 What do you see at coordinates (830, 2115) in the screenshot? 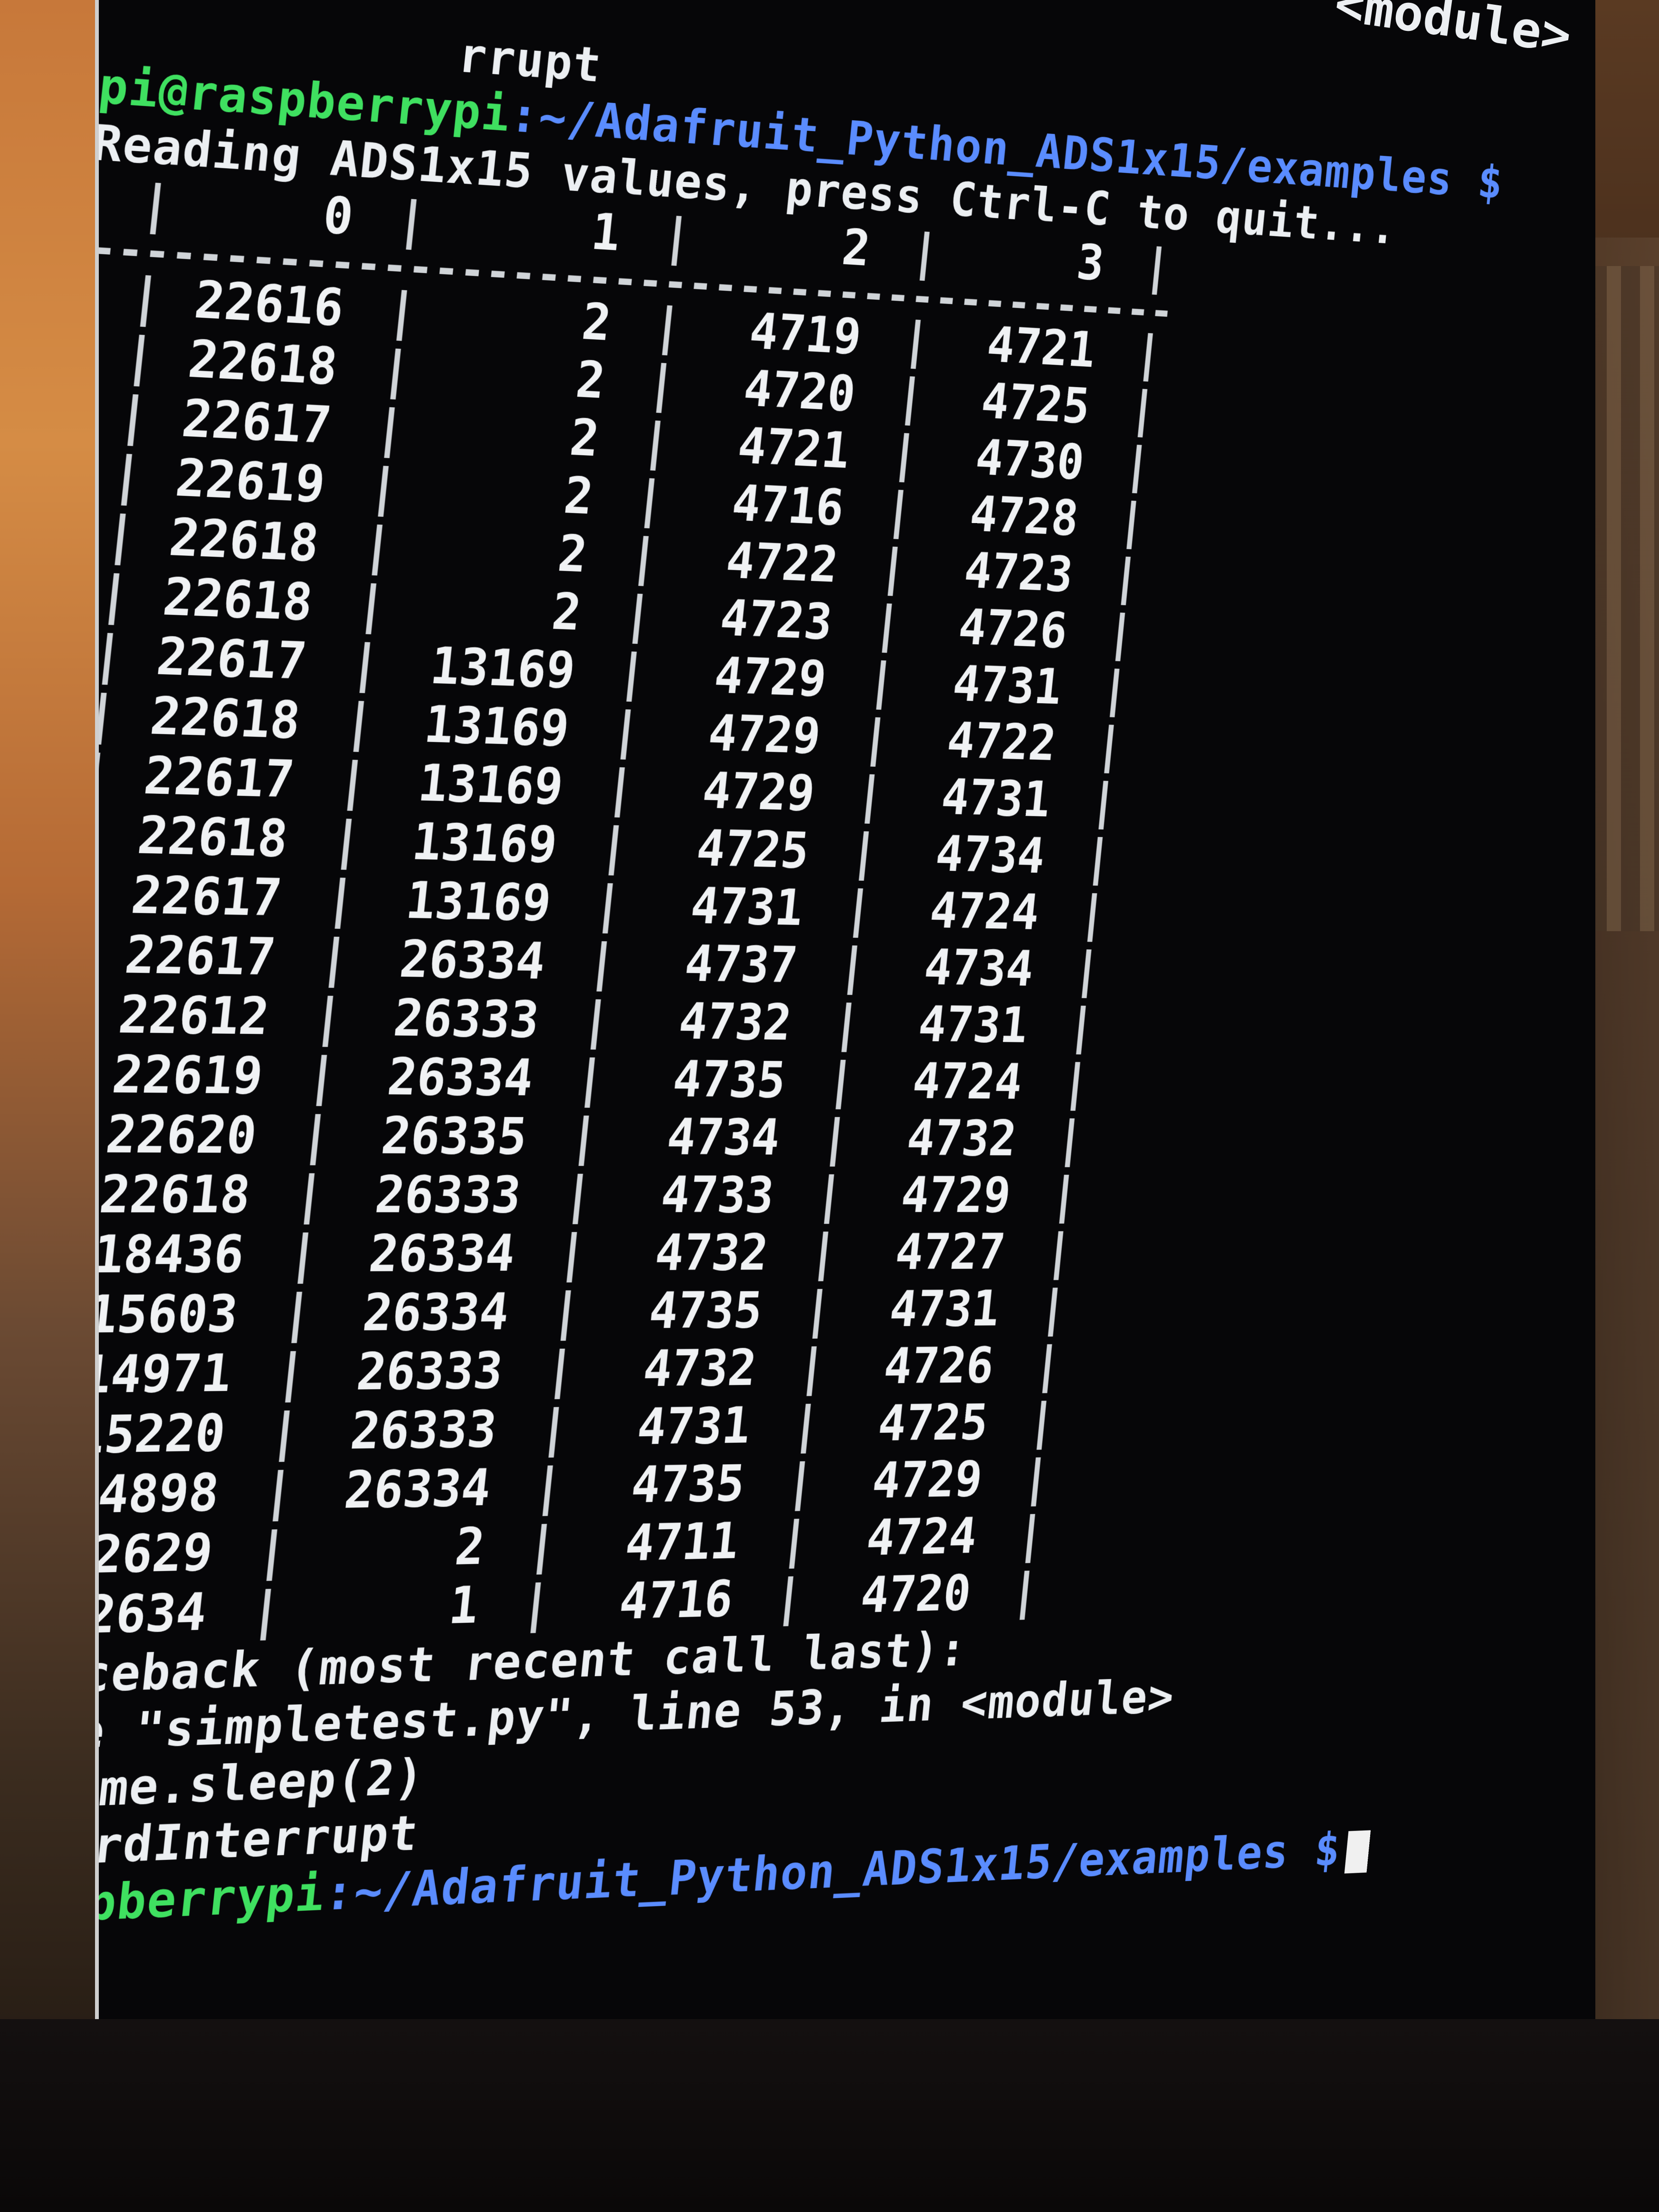
I see `monitor-bezel` at bounding box center [830, 2115].